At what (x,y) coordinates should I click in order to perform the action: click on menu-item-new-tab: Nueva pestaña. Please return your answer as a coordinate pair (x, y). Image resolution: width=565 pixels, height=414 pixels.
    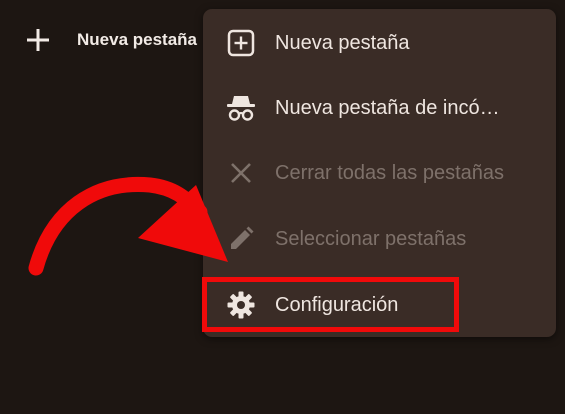
    Looking at the image, I should click on (379, 43).